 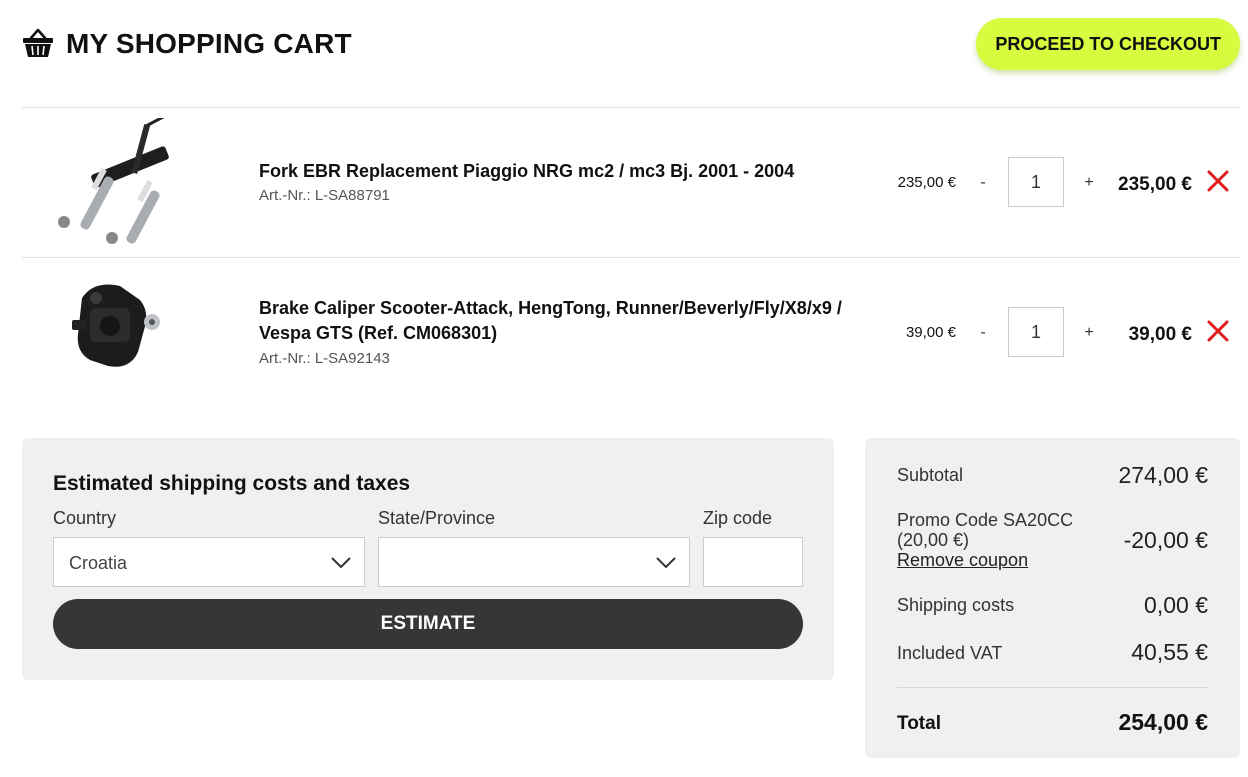 I want to click on estimate-button: ESTIMATE, so click(x=428, y=624).